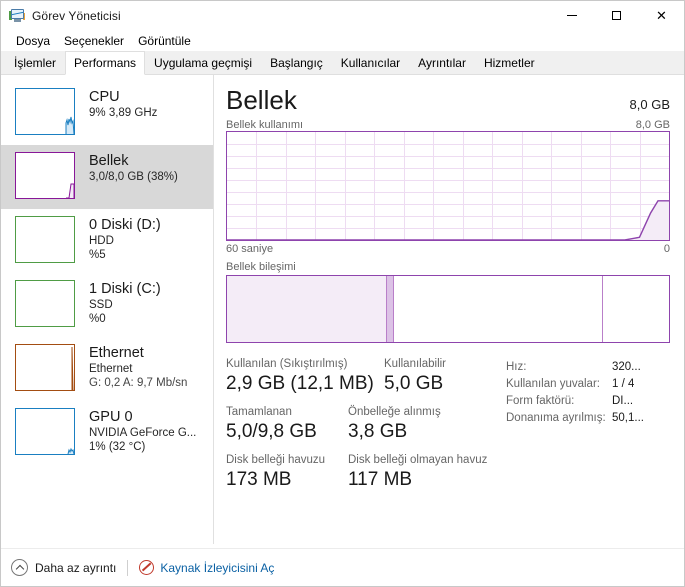  I want to click on ethernet-thumbnail, so click(45, 367).